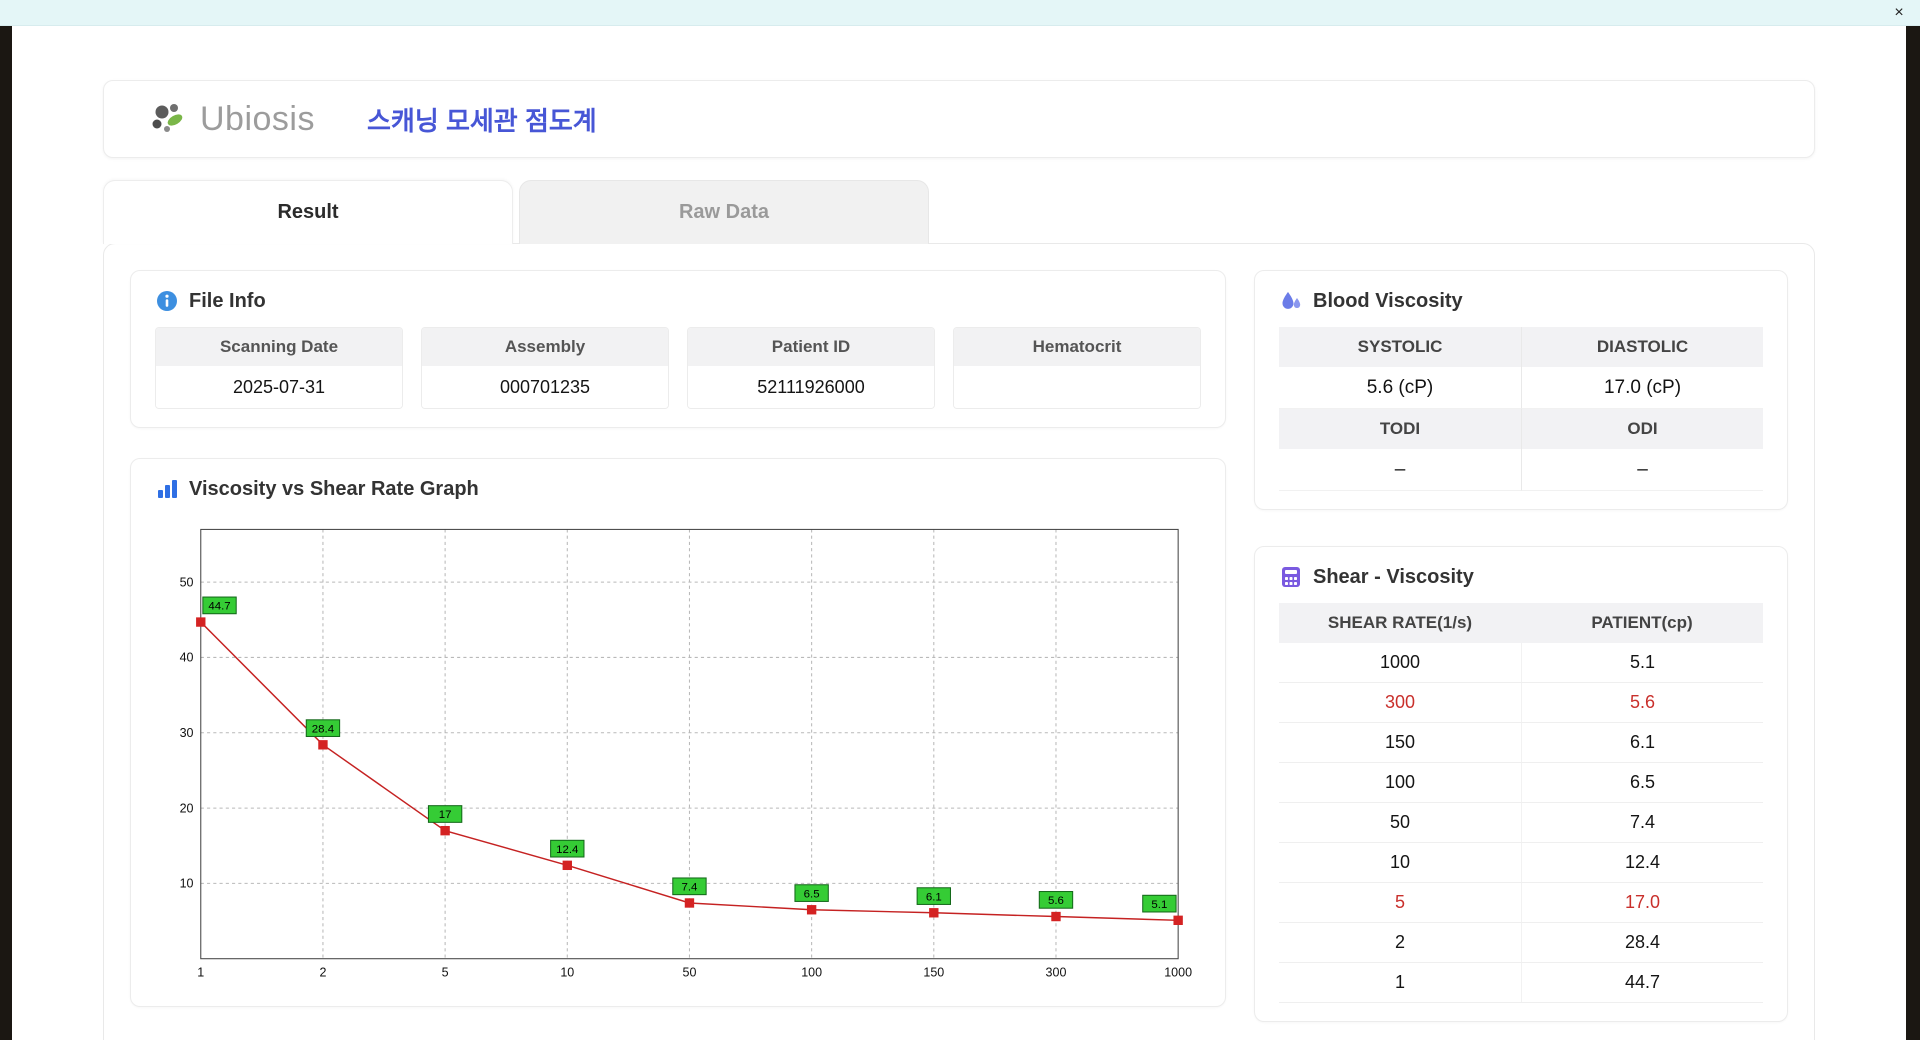  I want to click on header: Ubiosis 스캐닝 모세관 점도계, so click(959, 119).